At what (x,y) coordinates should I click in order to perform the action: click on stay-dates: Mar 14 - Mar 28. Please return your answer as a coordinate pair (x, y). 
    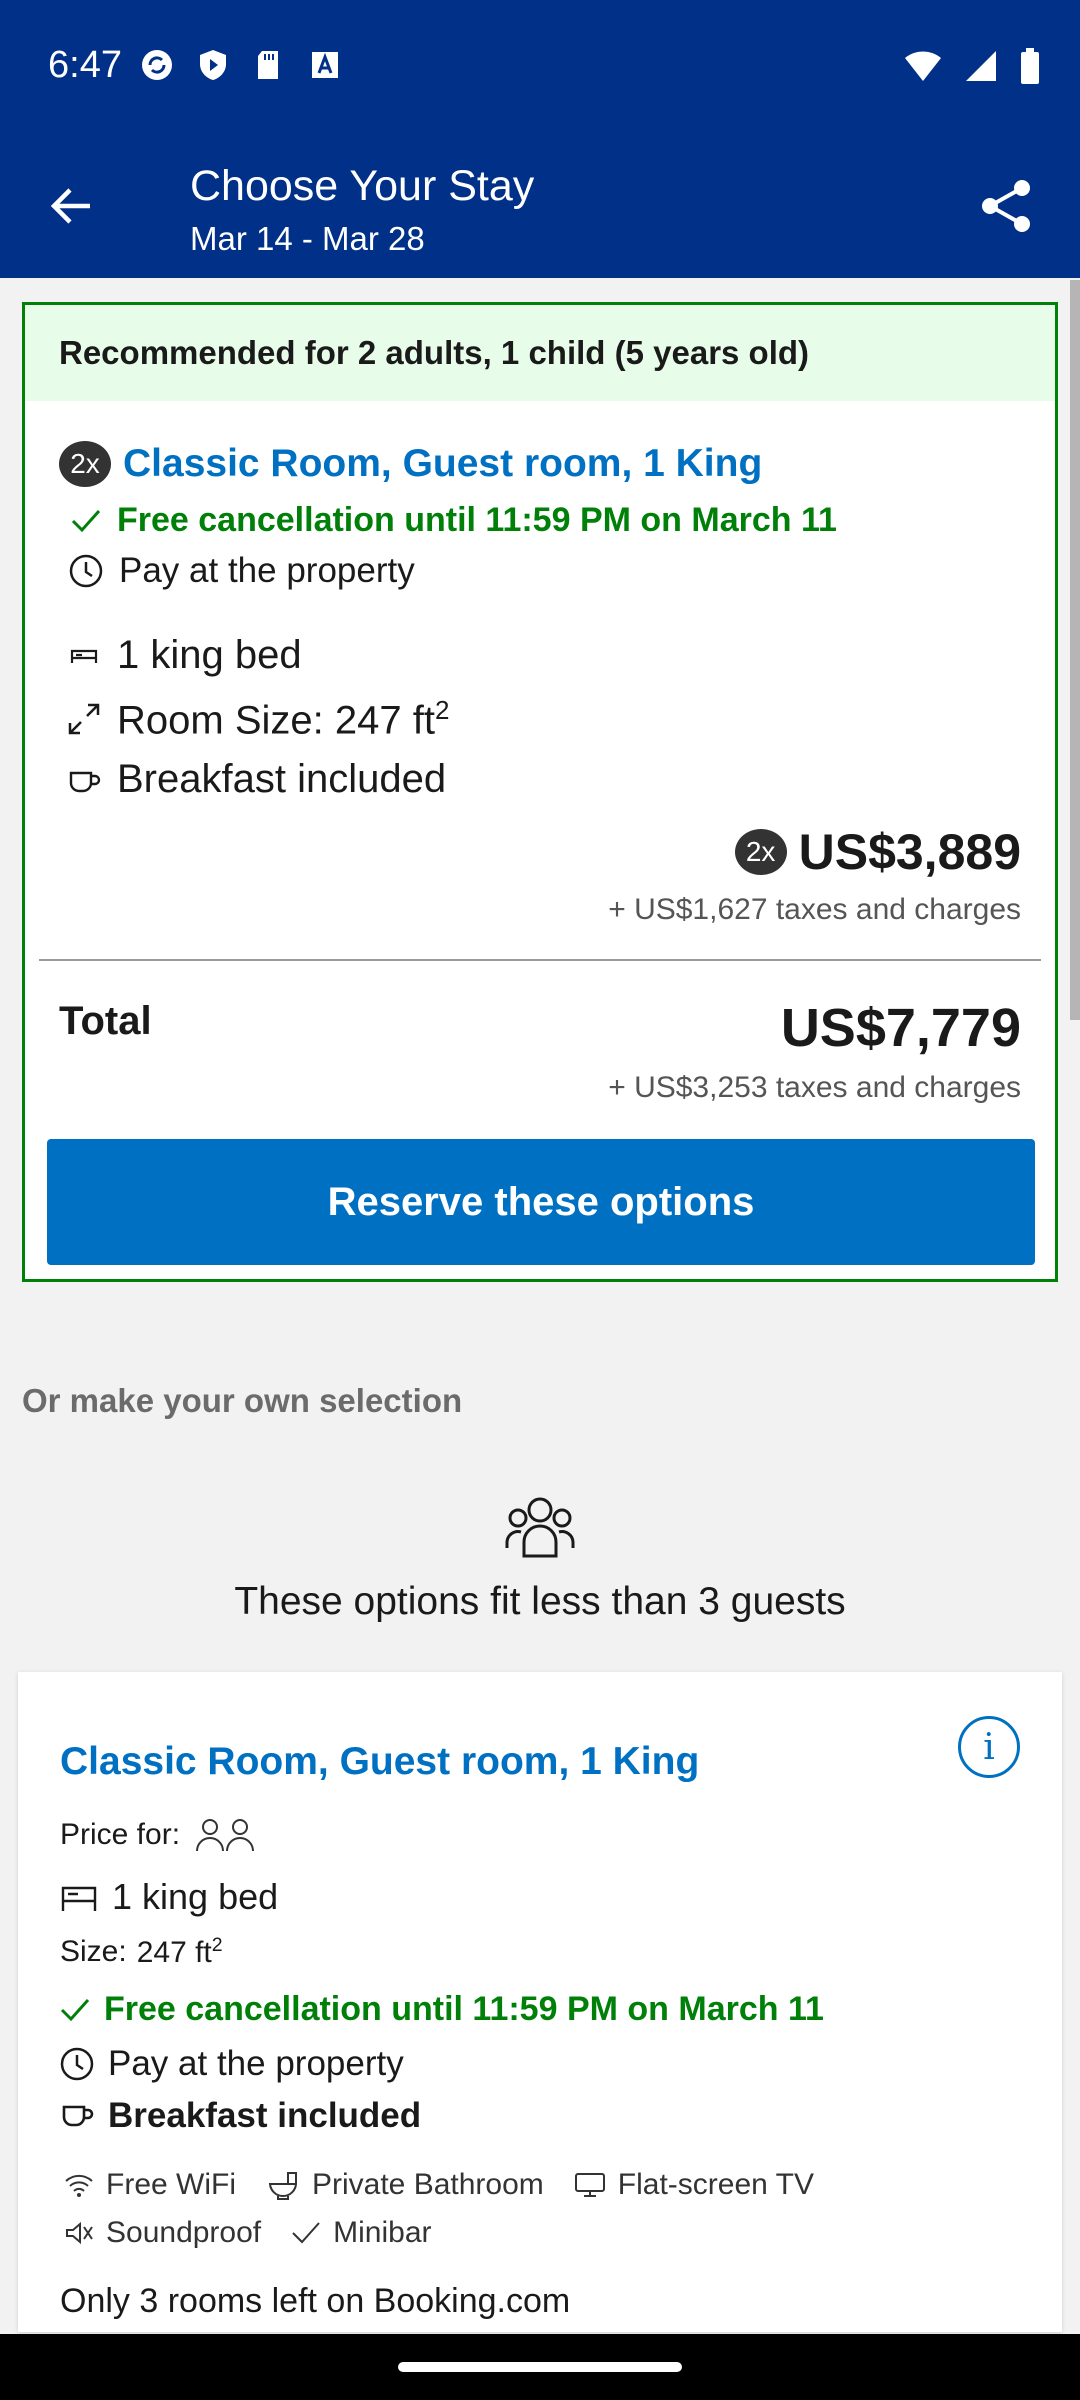
    Looking at the image, I should click on (307, 238).